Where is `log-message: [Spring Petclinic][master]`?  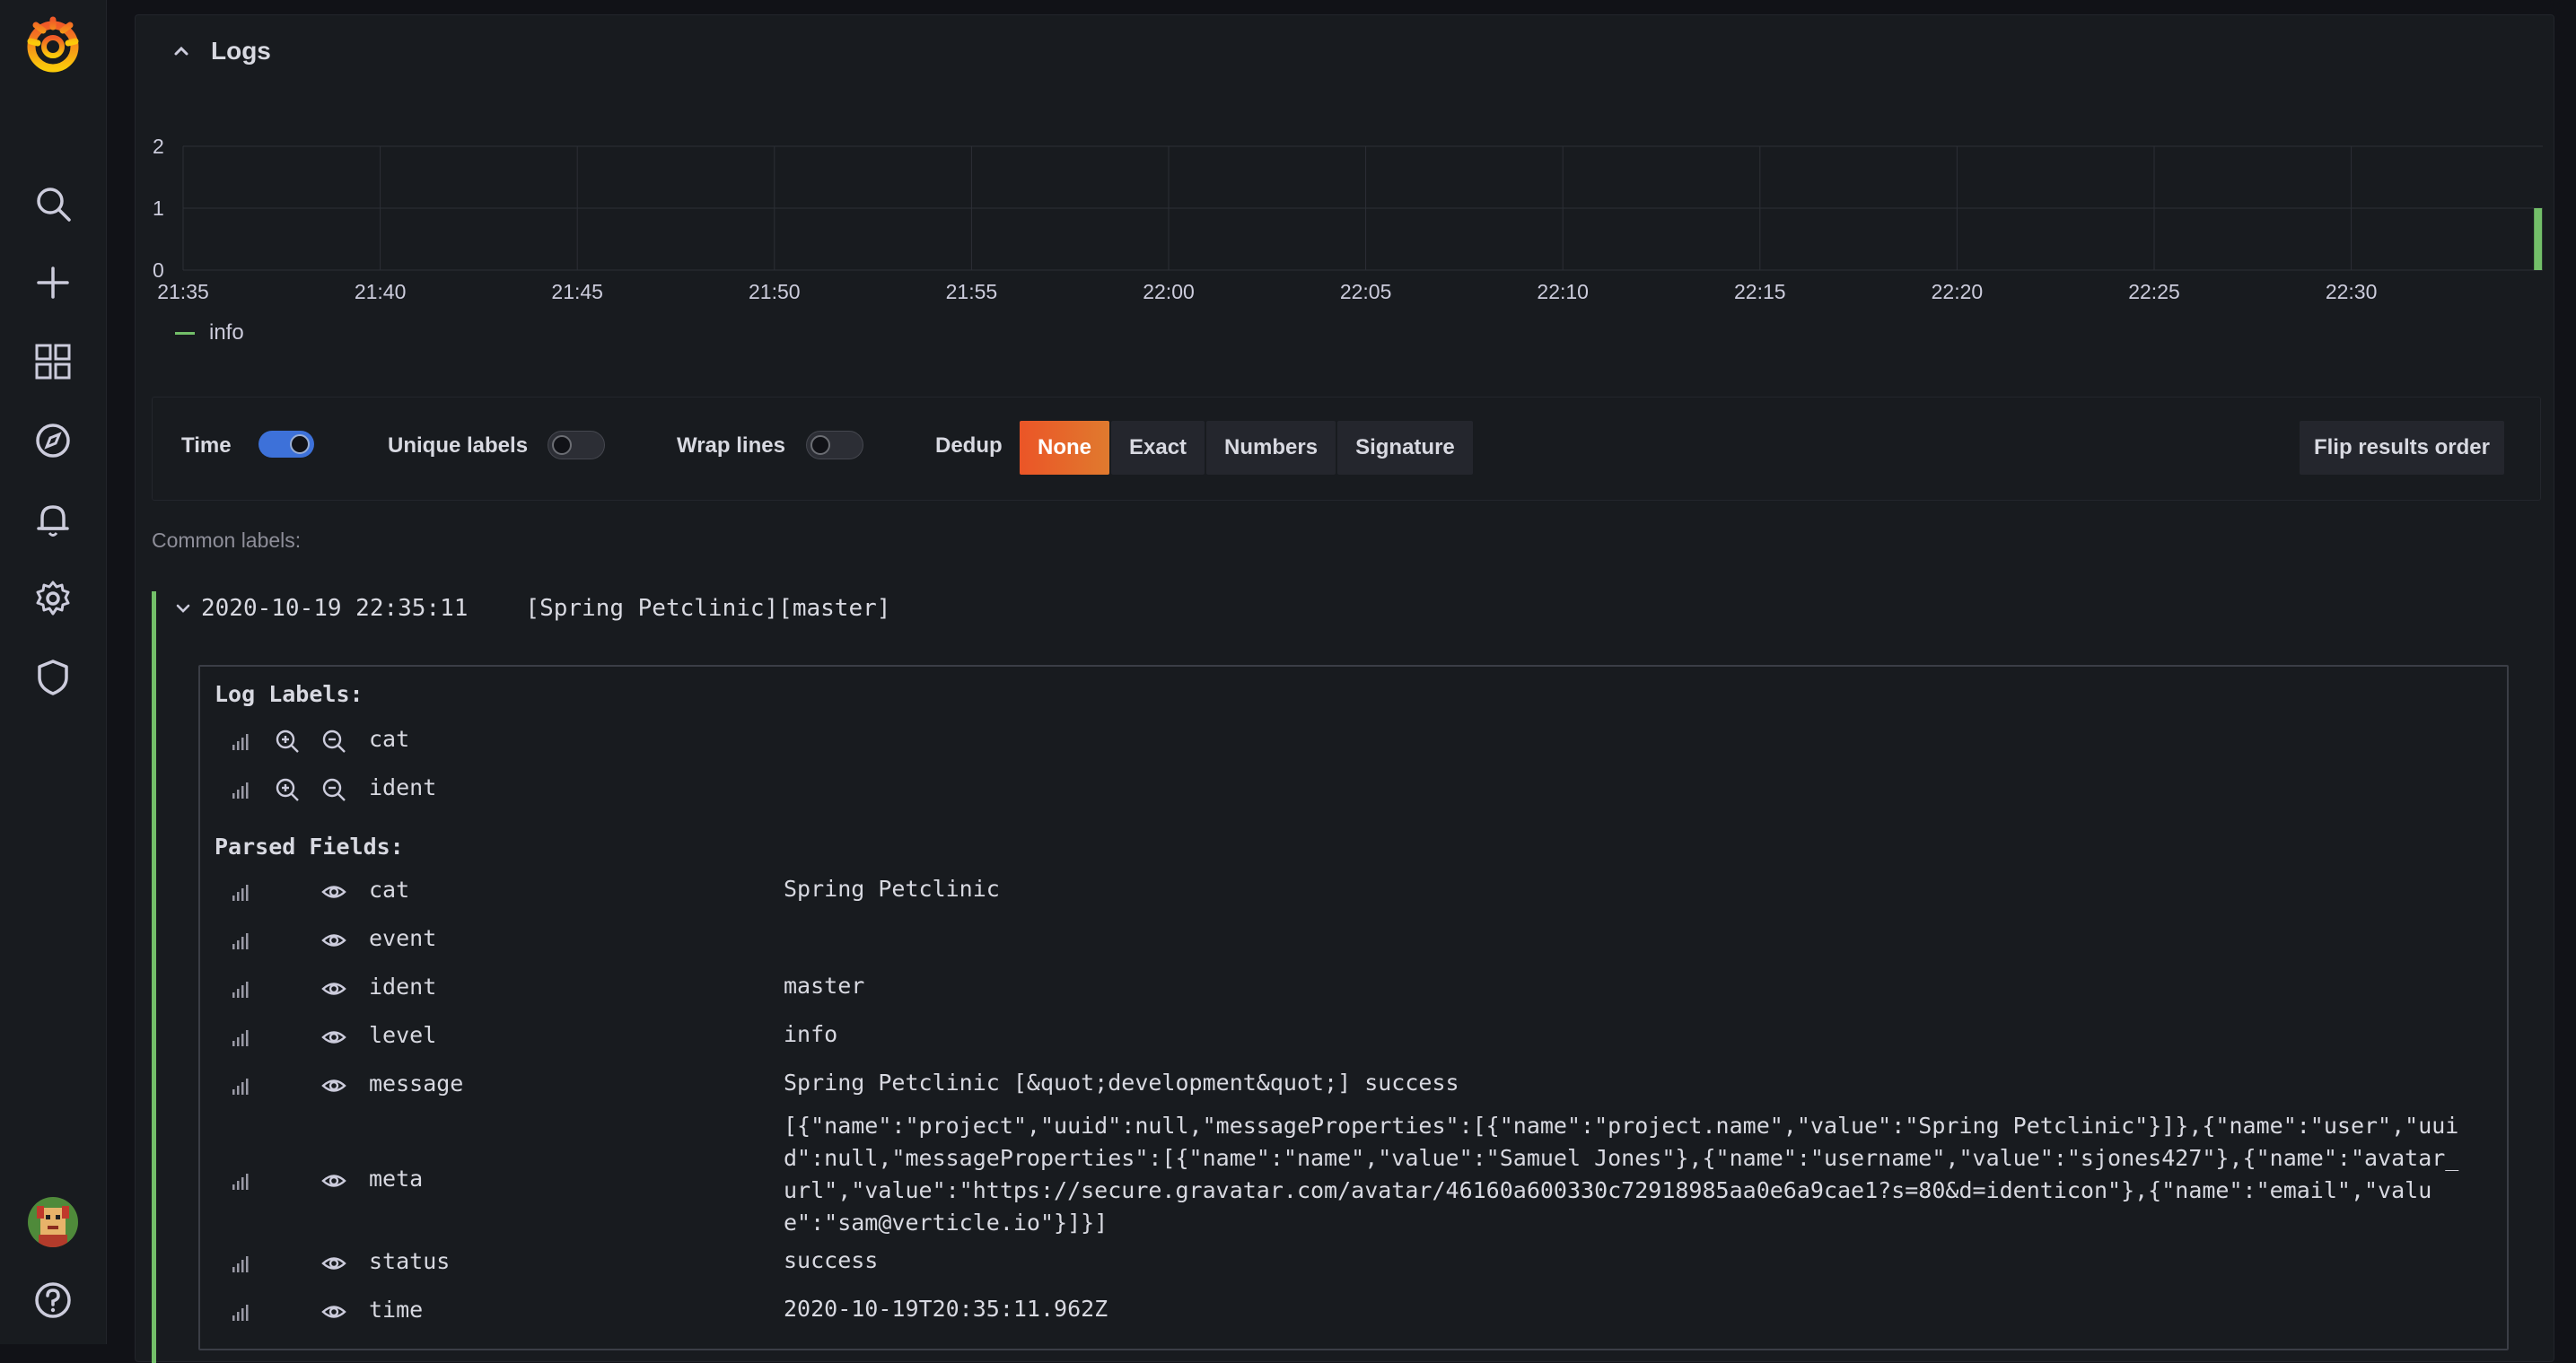 log-message: [Spring Petclinic][master] is located at coordinates (708, 608).